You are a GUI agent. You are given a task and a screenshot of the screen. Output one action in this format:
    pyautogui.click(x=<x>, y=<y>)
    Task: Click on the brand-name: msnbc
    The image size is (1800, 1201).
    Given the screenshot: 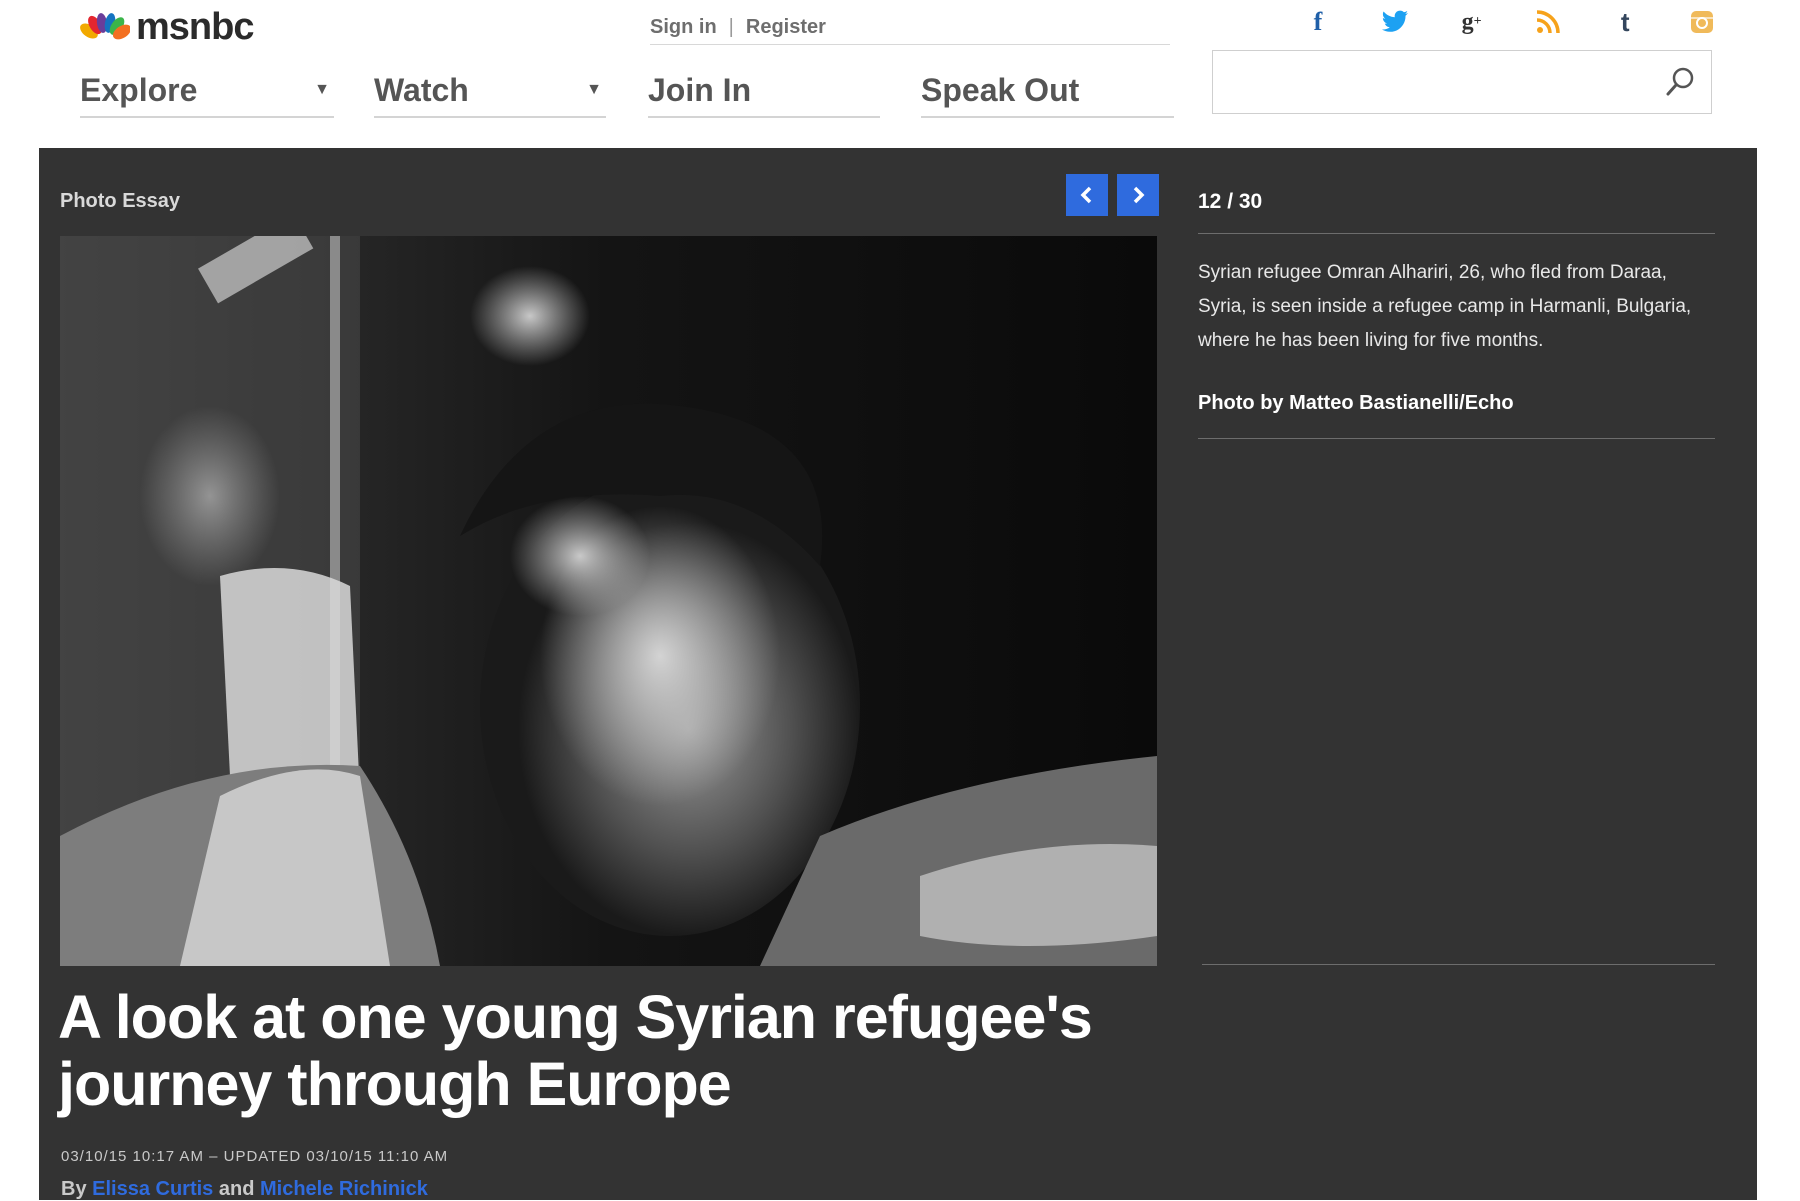 What is the action you would take?
    pyautogui.click(x=195, y=27)
    